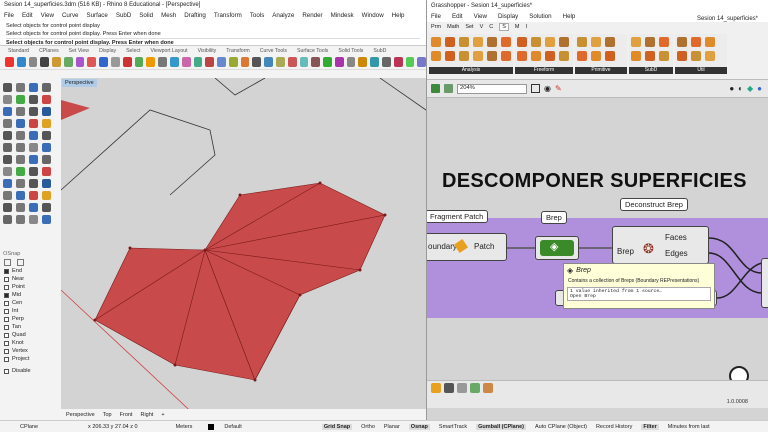  What do you see at coordinates (504, 27) in the screenshot?
I see `gh-tab: S` at bounding box center [504, 27].